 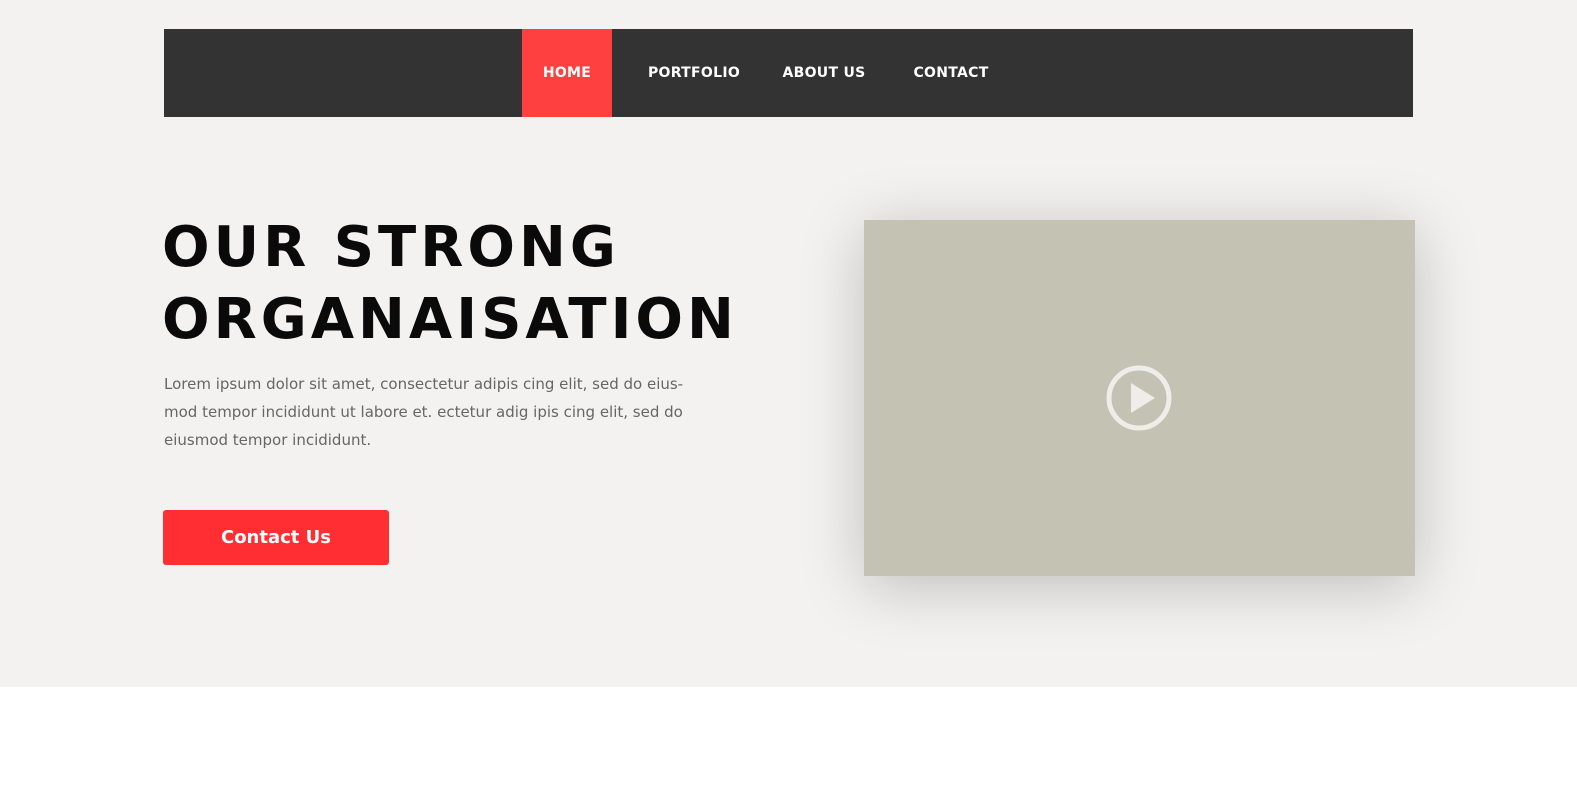 What do you see at coordinates (788, 738) in the screenshot?
I see `below-hero-area` at bounding box center [788, 738].